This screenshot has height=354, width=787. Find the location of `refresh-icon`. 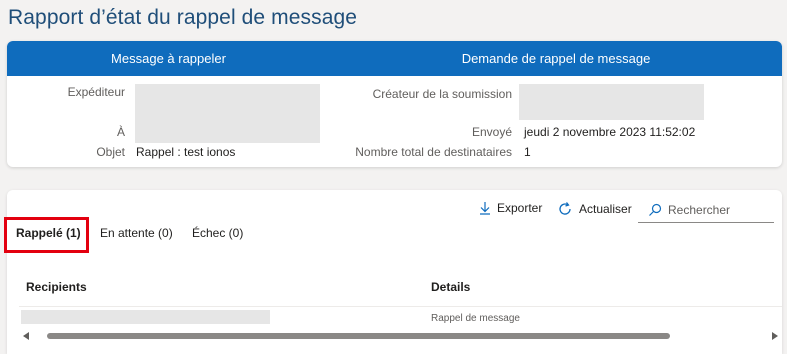

refresh-icon is located at coordinates (565, 208).